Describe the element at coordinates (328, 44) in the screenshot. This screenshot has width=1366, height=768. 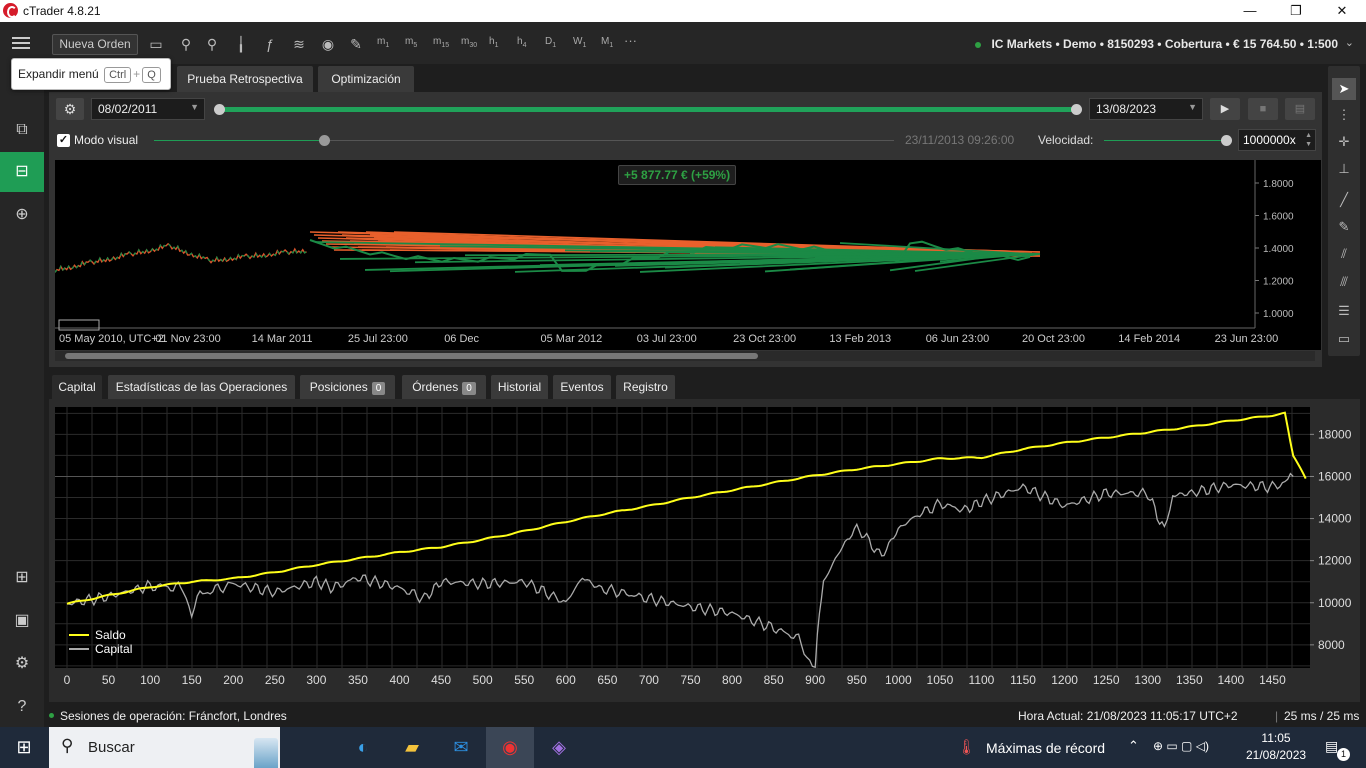
I see `eye-icon: ◉` at that location.